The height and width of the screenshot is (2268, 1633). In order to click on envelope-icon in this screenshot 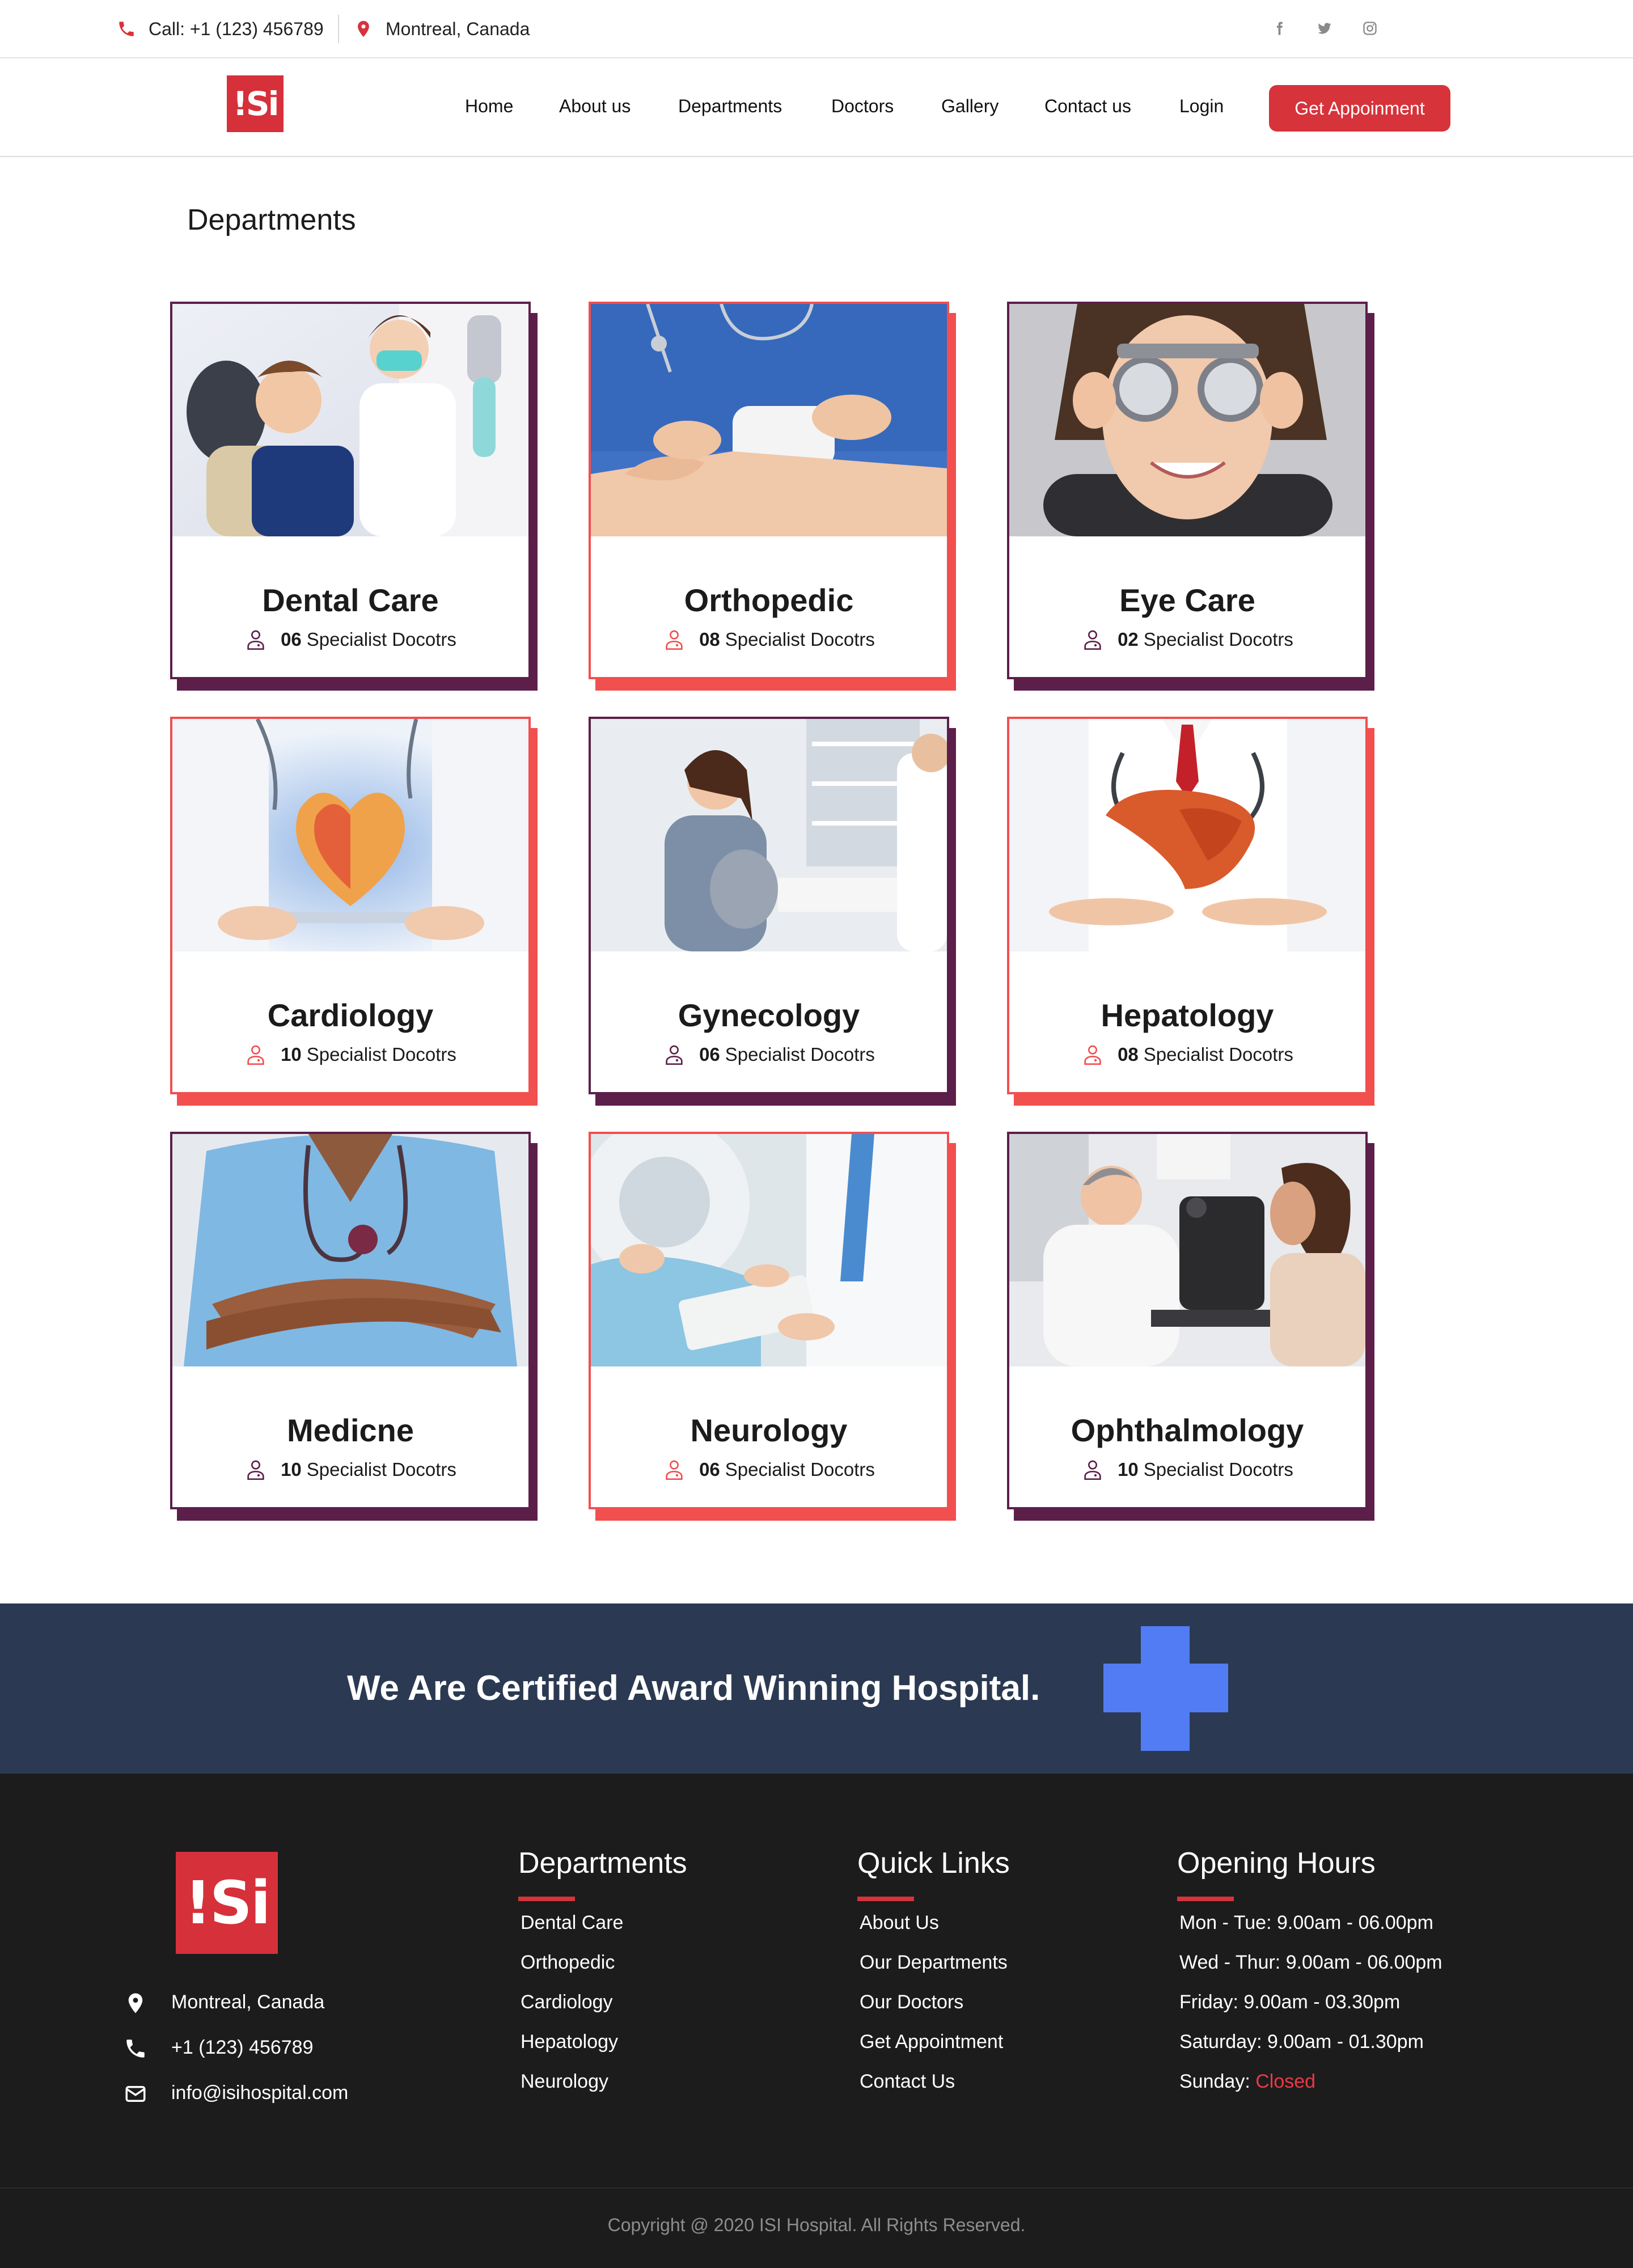, I will do `click(135, 2094)`.